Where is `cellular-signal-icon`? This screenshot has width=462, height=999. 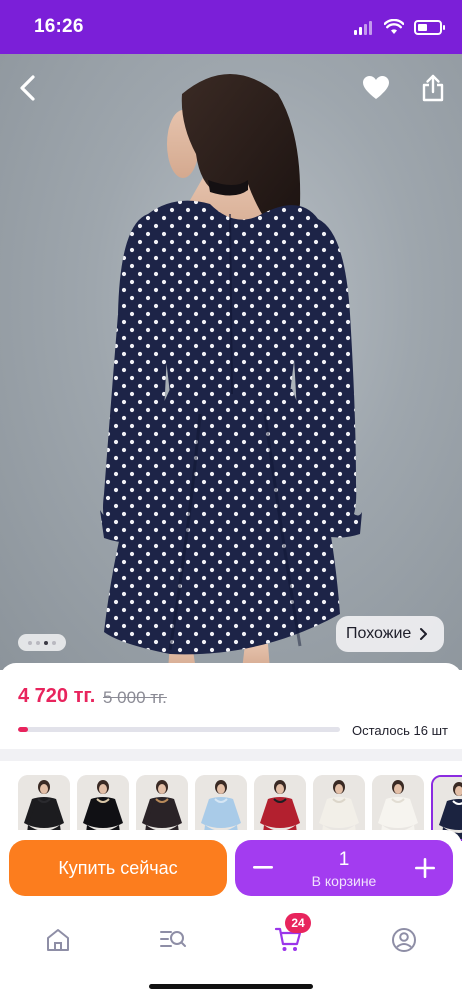
cellular-signal-icon is located at coordinates (364, 27).